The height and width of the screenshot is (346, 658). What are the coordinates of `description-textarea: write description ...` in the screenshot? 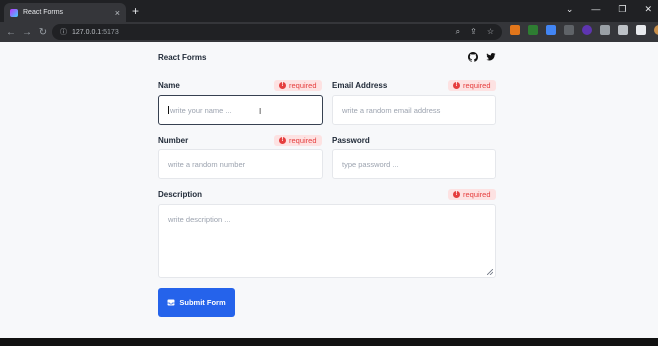 It's located at (327, 241).